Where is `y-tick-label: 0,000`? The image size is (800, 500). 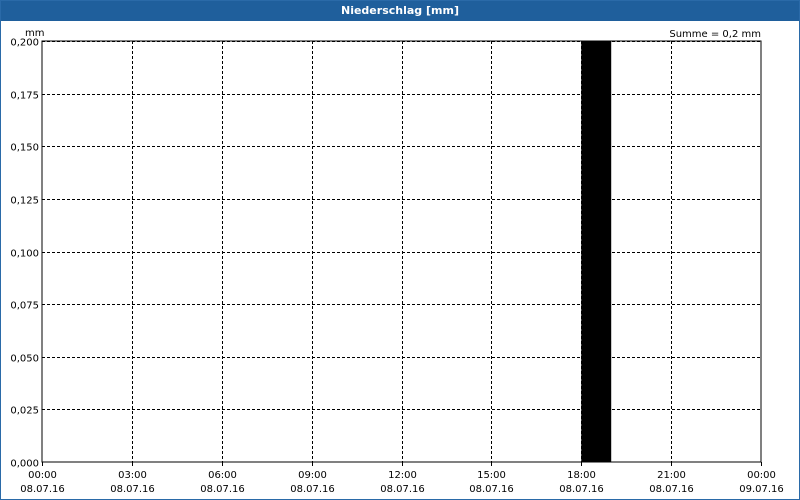 y-tick-label: 0,000 is located at coordinates (24, 464).